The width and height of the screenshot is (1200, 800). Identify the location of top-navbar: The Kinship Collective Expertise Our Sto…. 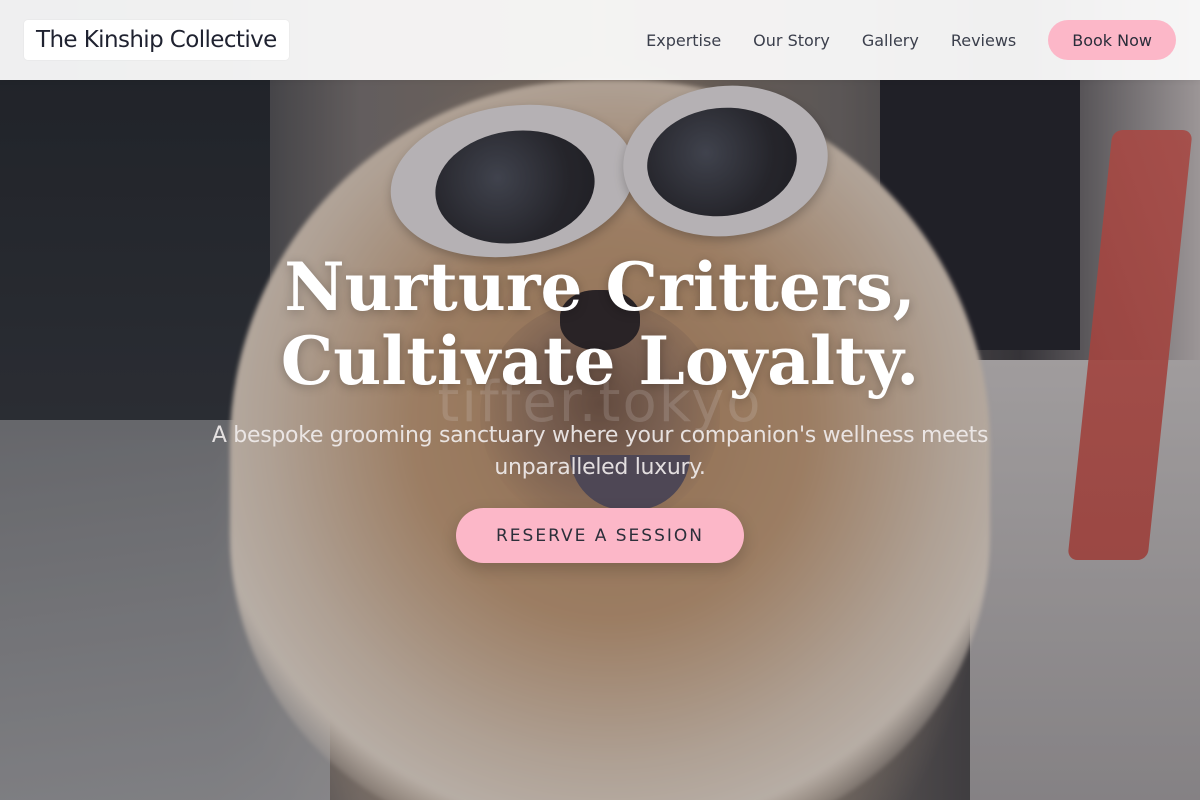
(600, 40).